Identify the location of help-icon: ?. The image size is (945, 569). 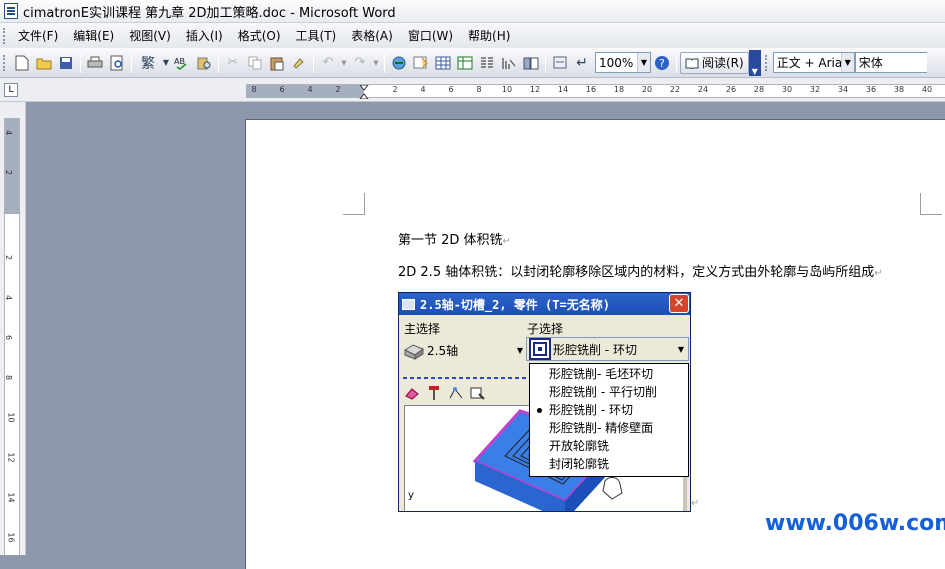
(662, 63).